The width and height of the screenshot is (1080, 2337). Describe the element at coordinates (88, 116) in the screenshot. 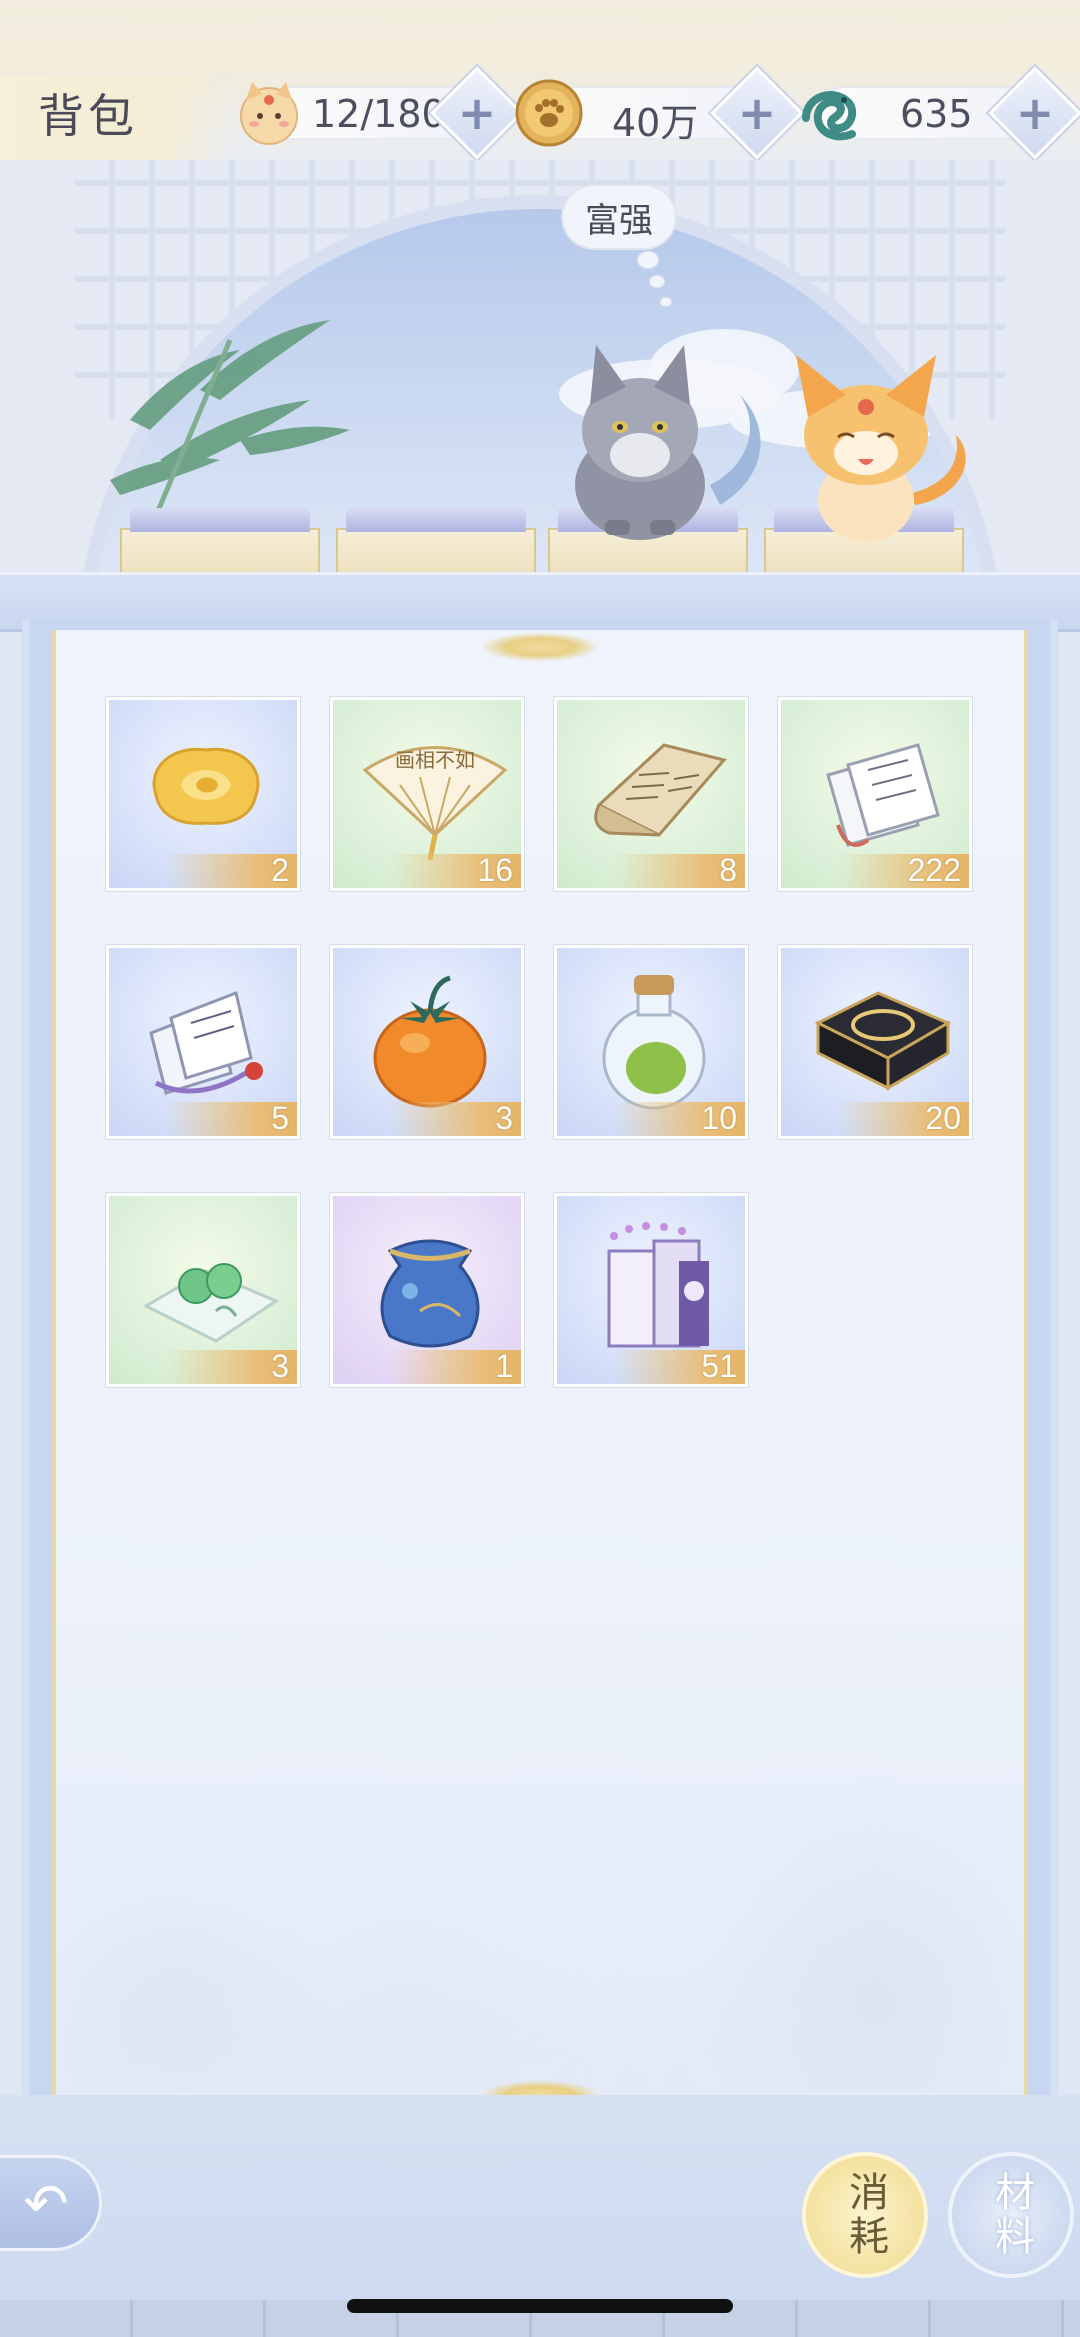

I see `page-title: 背包` at that location.